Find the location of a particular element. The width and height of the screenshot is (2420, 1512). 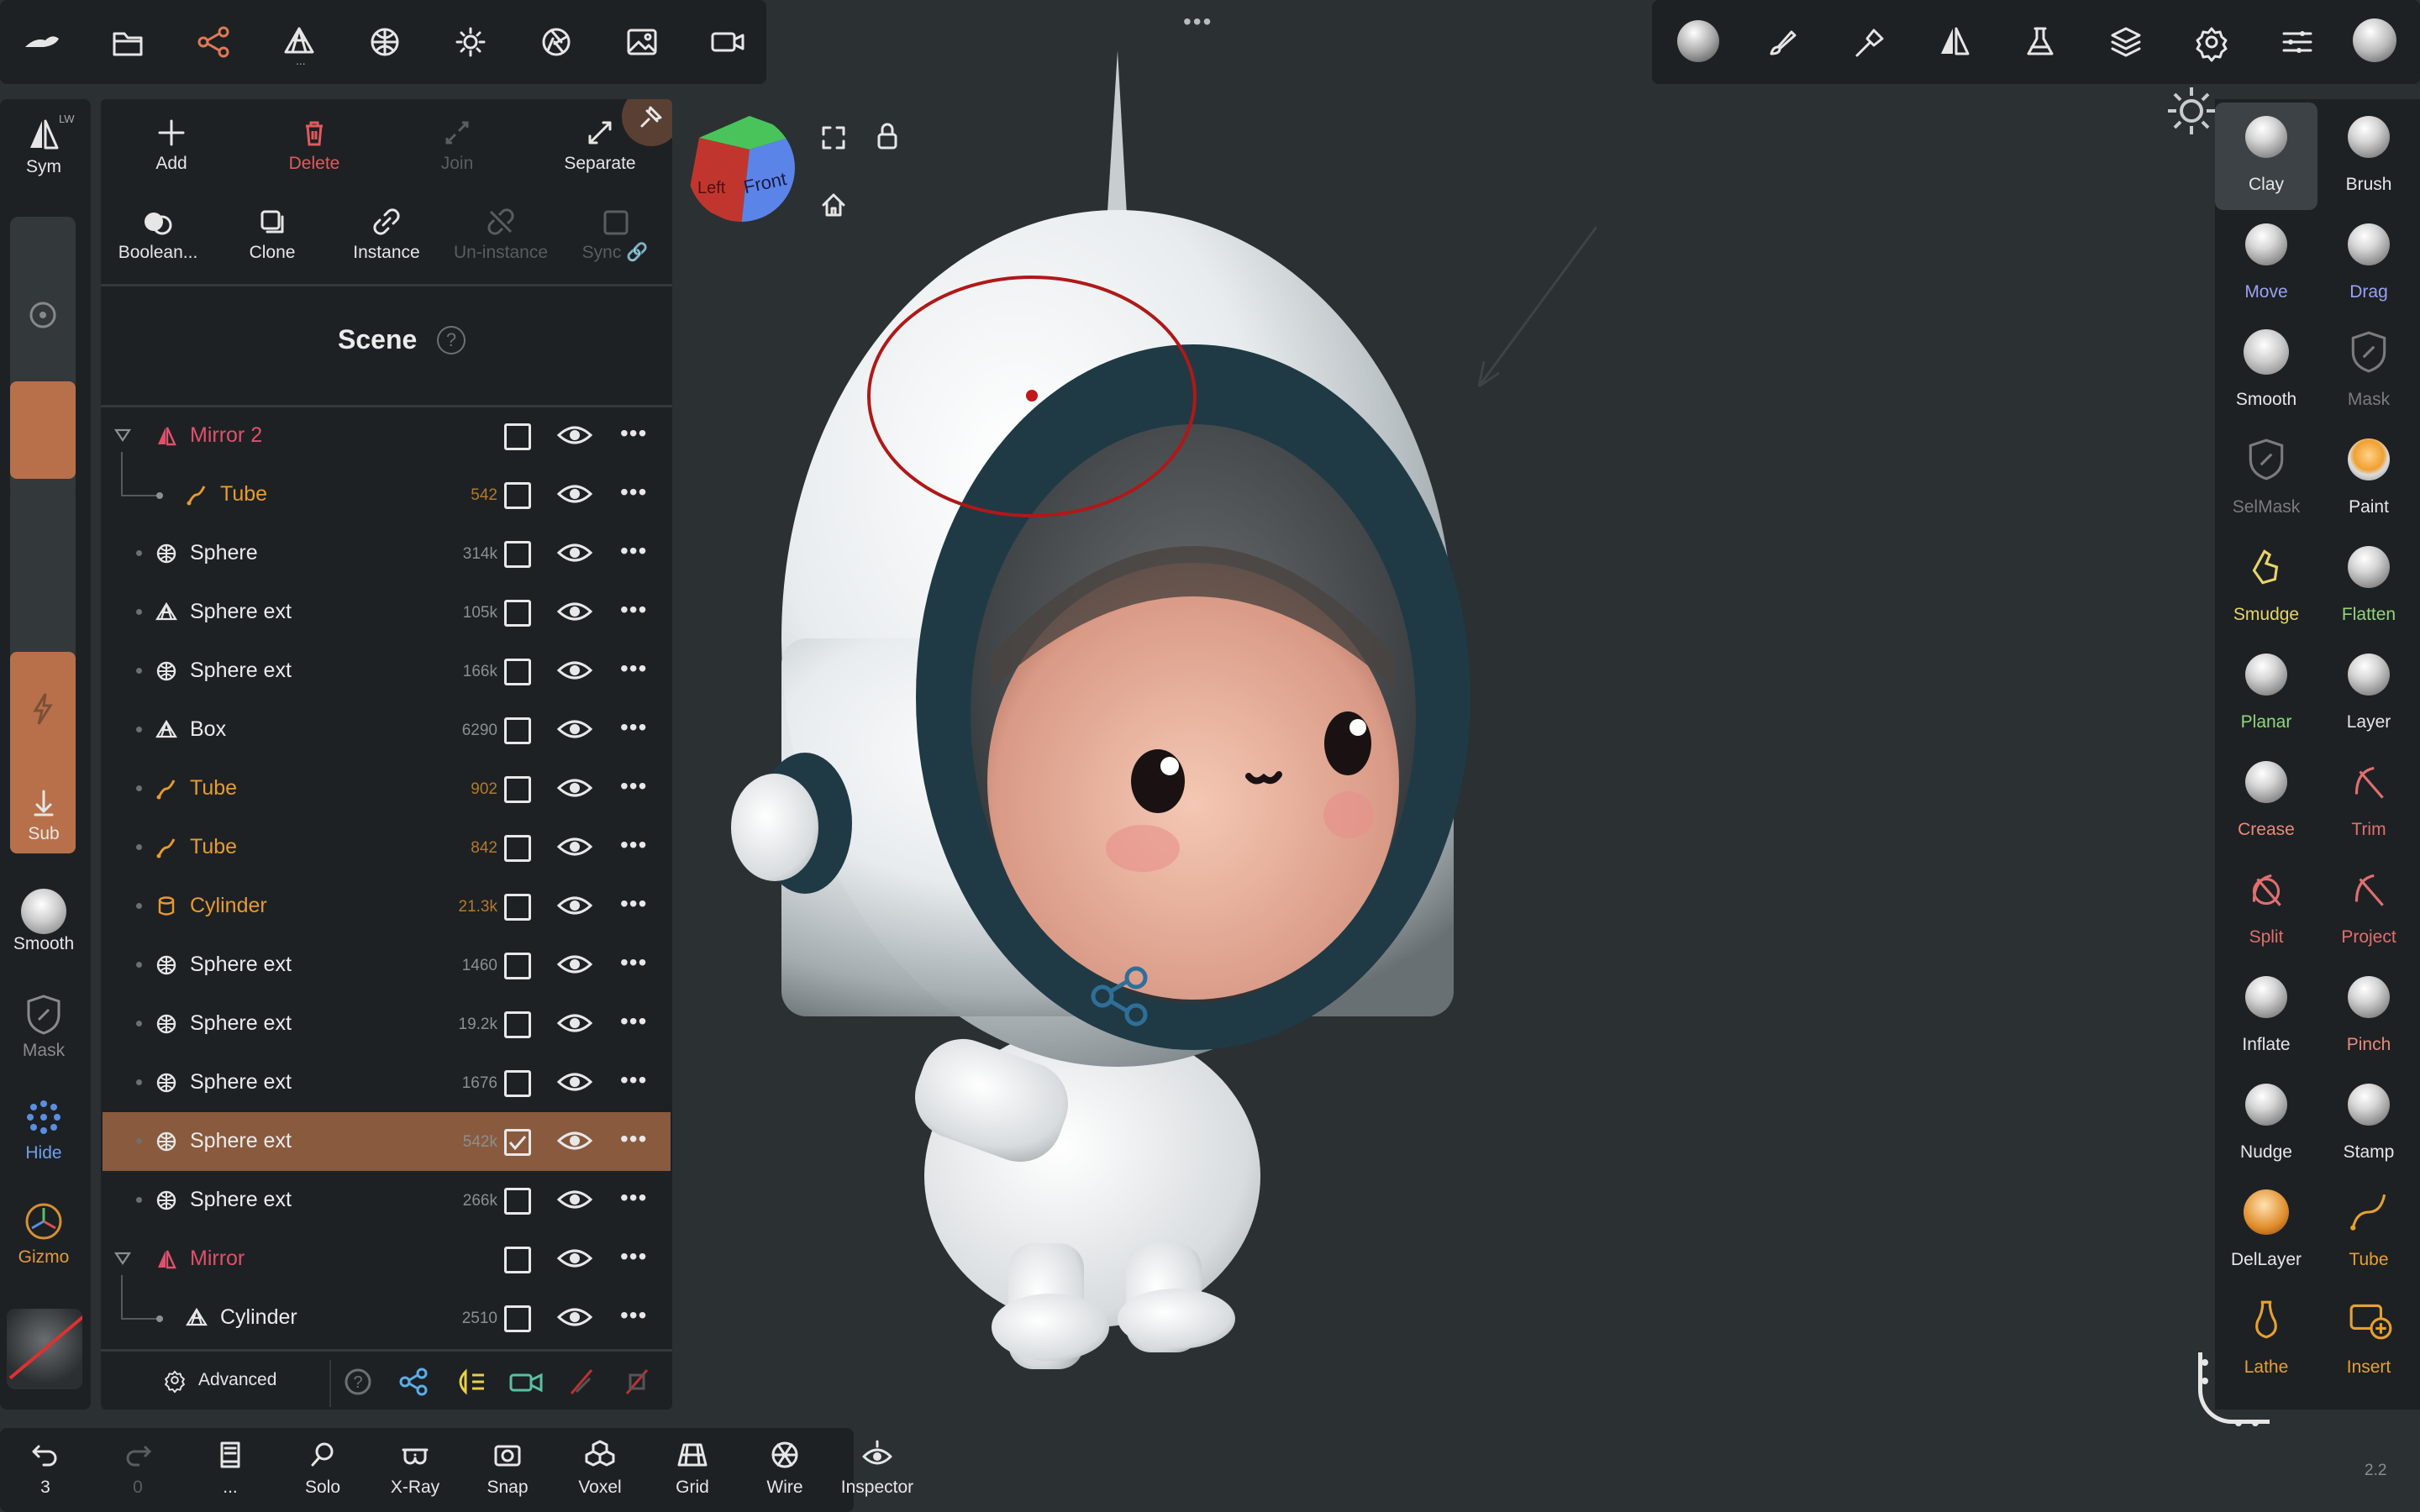

tool-brush: Brush is located at coordinates (2368, 156).